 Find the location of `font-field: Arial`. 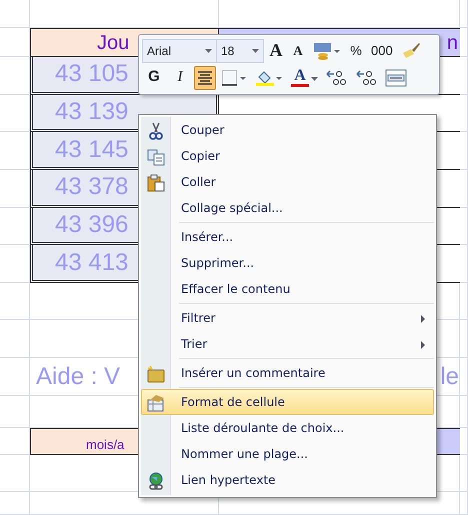

font-field: Arial is located at coordinates (179, 50).